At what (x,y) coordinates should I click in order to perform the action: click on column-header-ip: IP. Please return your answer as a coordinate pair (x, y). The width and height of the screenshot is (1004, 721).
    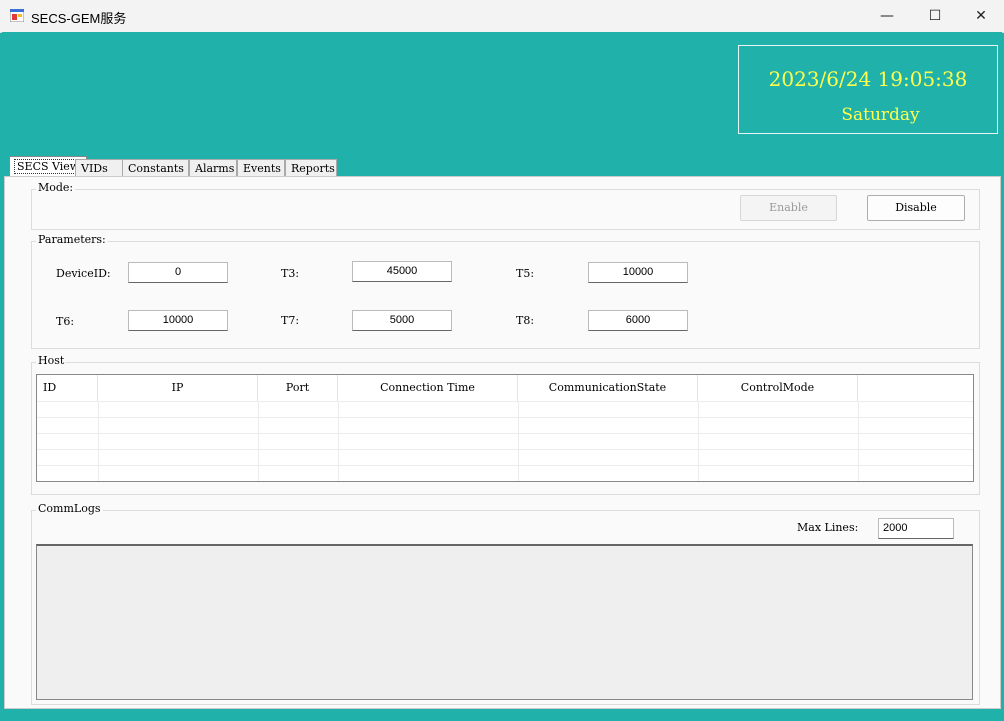
    Looking at the image, I should click on (178, 388).